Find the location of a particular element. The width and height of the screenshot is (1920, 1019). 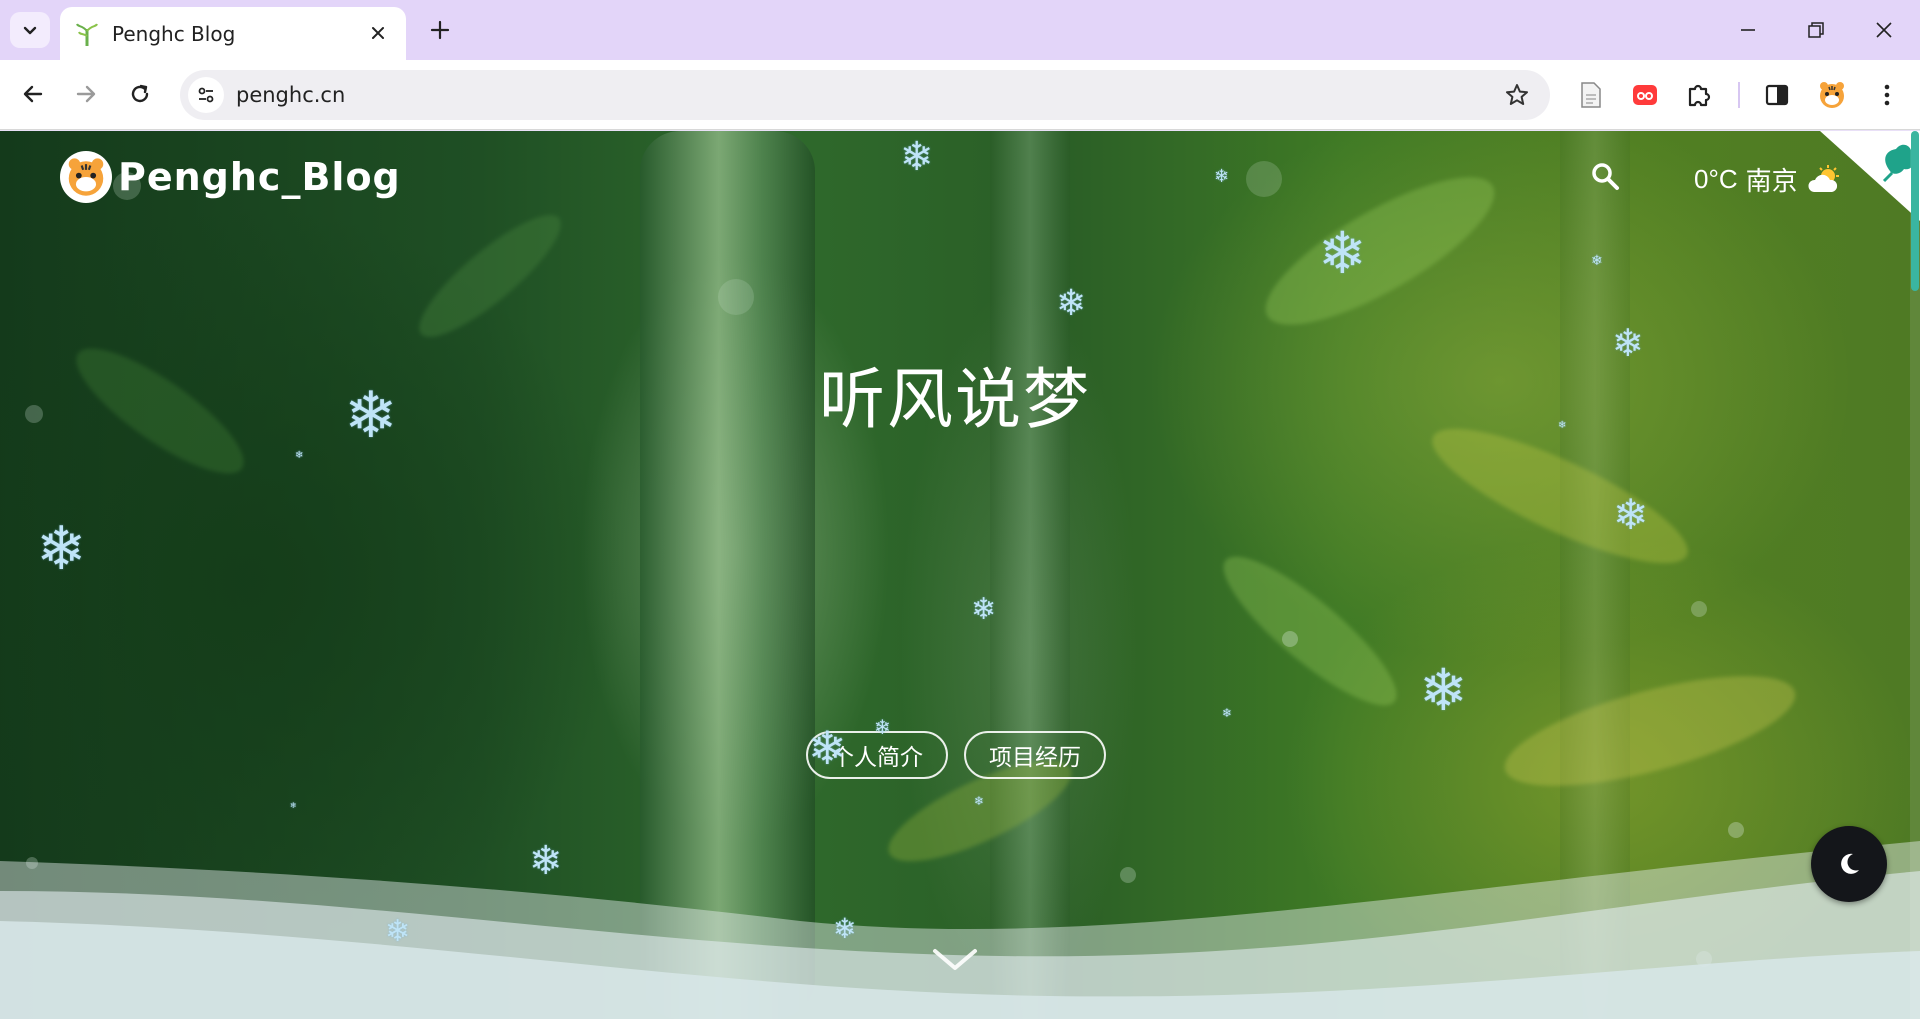

site-info-button is located at coordinates (206, 95).